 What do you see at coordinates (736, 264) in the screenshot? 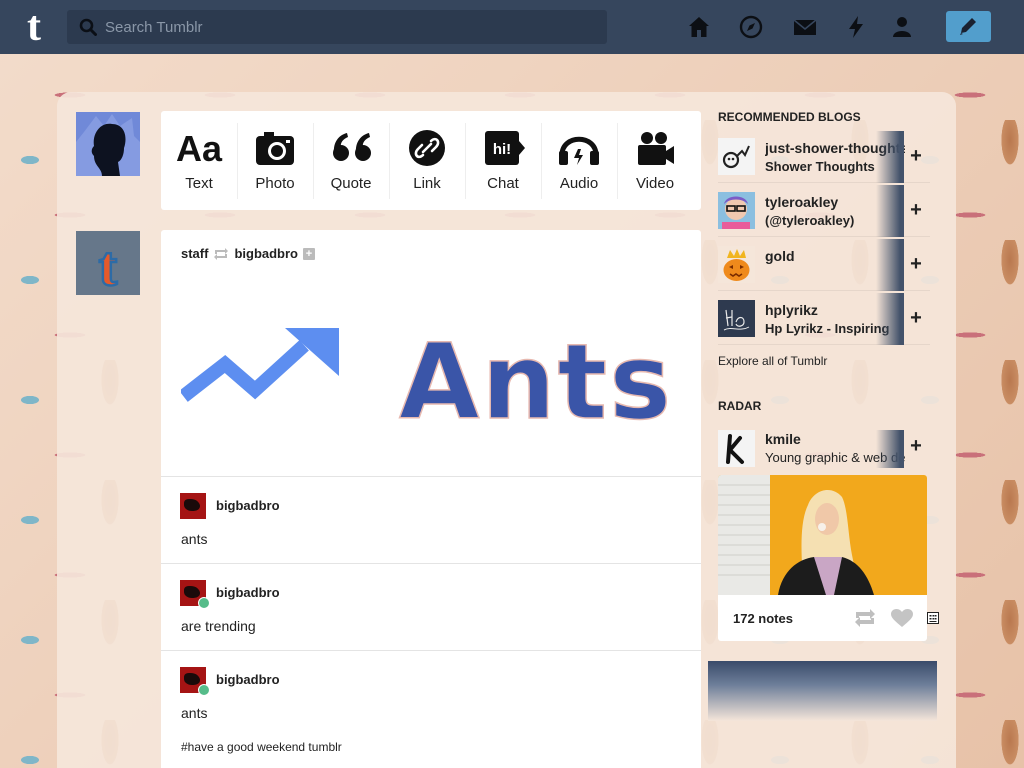
I see `crown-pumpkin-avatar` at bounding box center [736, 264].